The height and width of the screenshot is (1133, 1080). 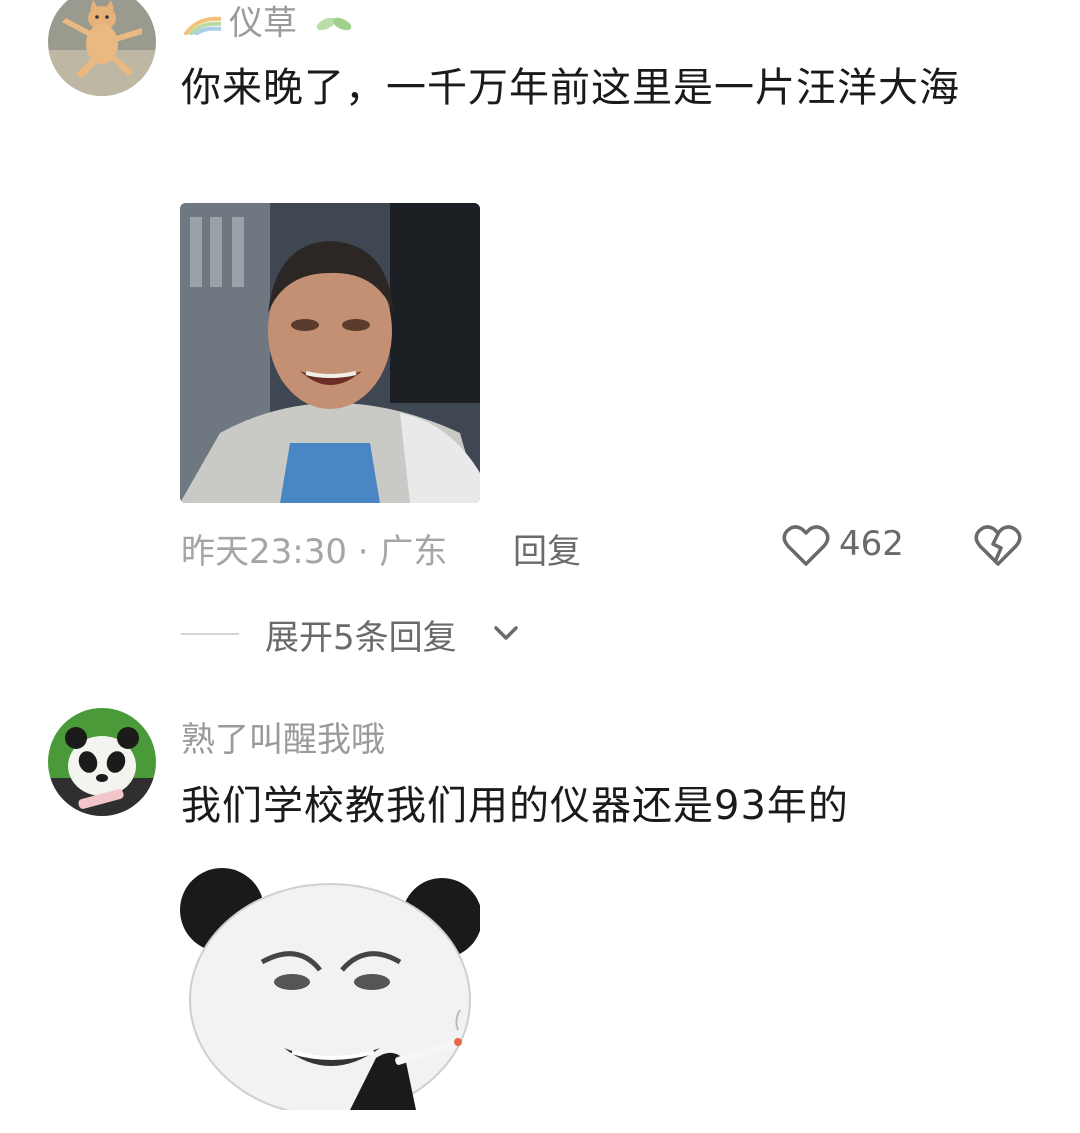 I want to click on expand-replies: 展开5条回复, so click(x=431, y=634).